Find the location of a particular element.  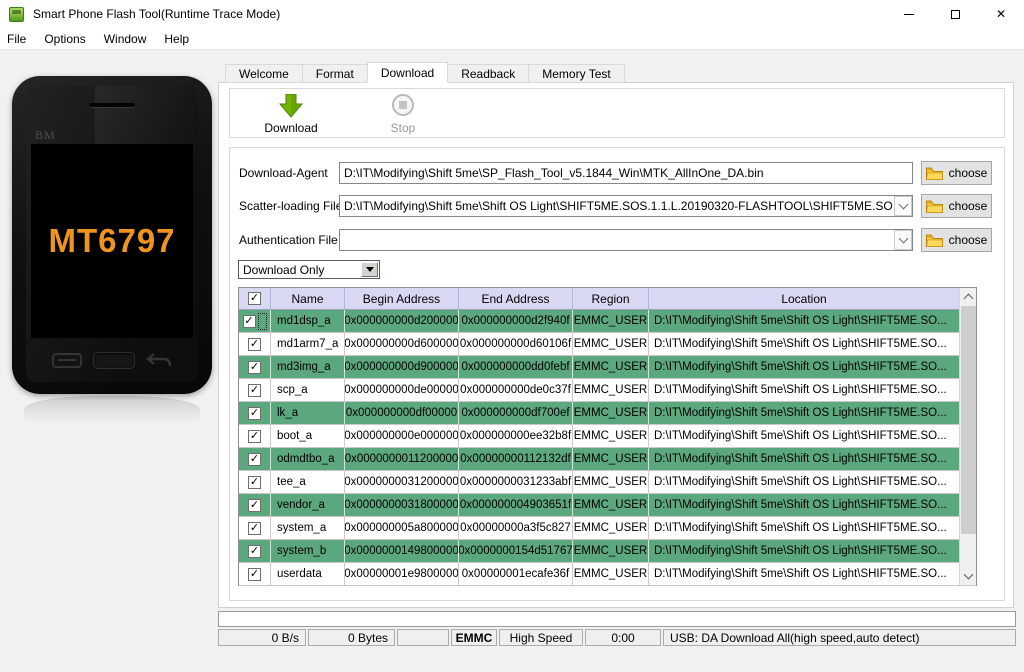

download-button: Download is located at coordinates (291, 114).